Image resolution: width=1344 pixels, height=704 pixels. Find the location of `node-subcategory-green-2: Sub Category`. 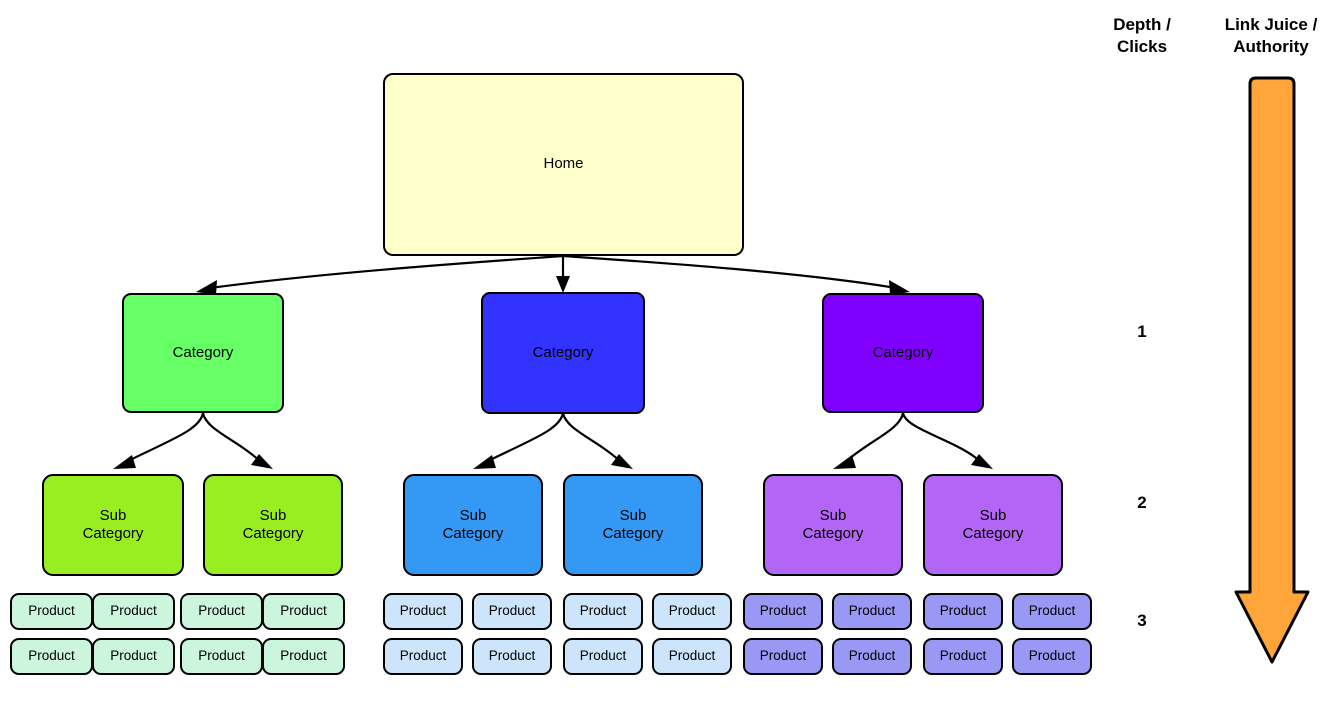

node-subcategory-green-2: Sub Category is located at coordinates (273, 525).